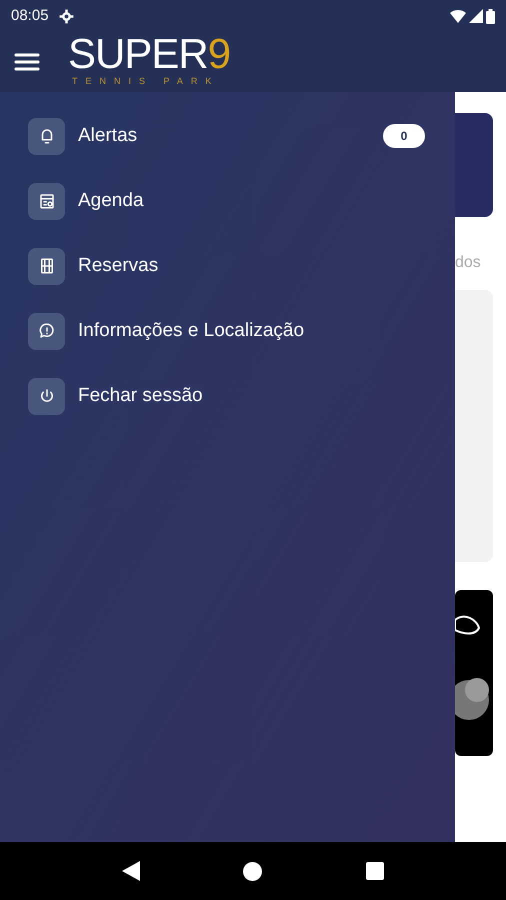 Image resolution: width=506 pixels, height=900 pixels. I want to click on chat-info-icon, so click(47, 331).